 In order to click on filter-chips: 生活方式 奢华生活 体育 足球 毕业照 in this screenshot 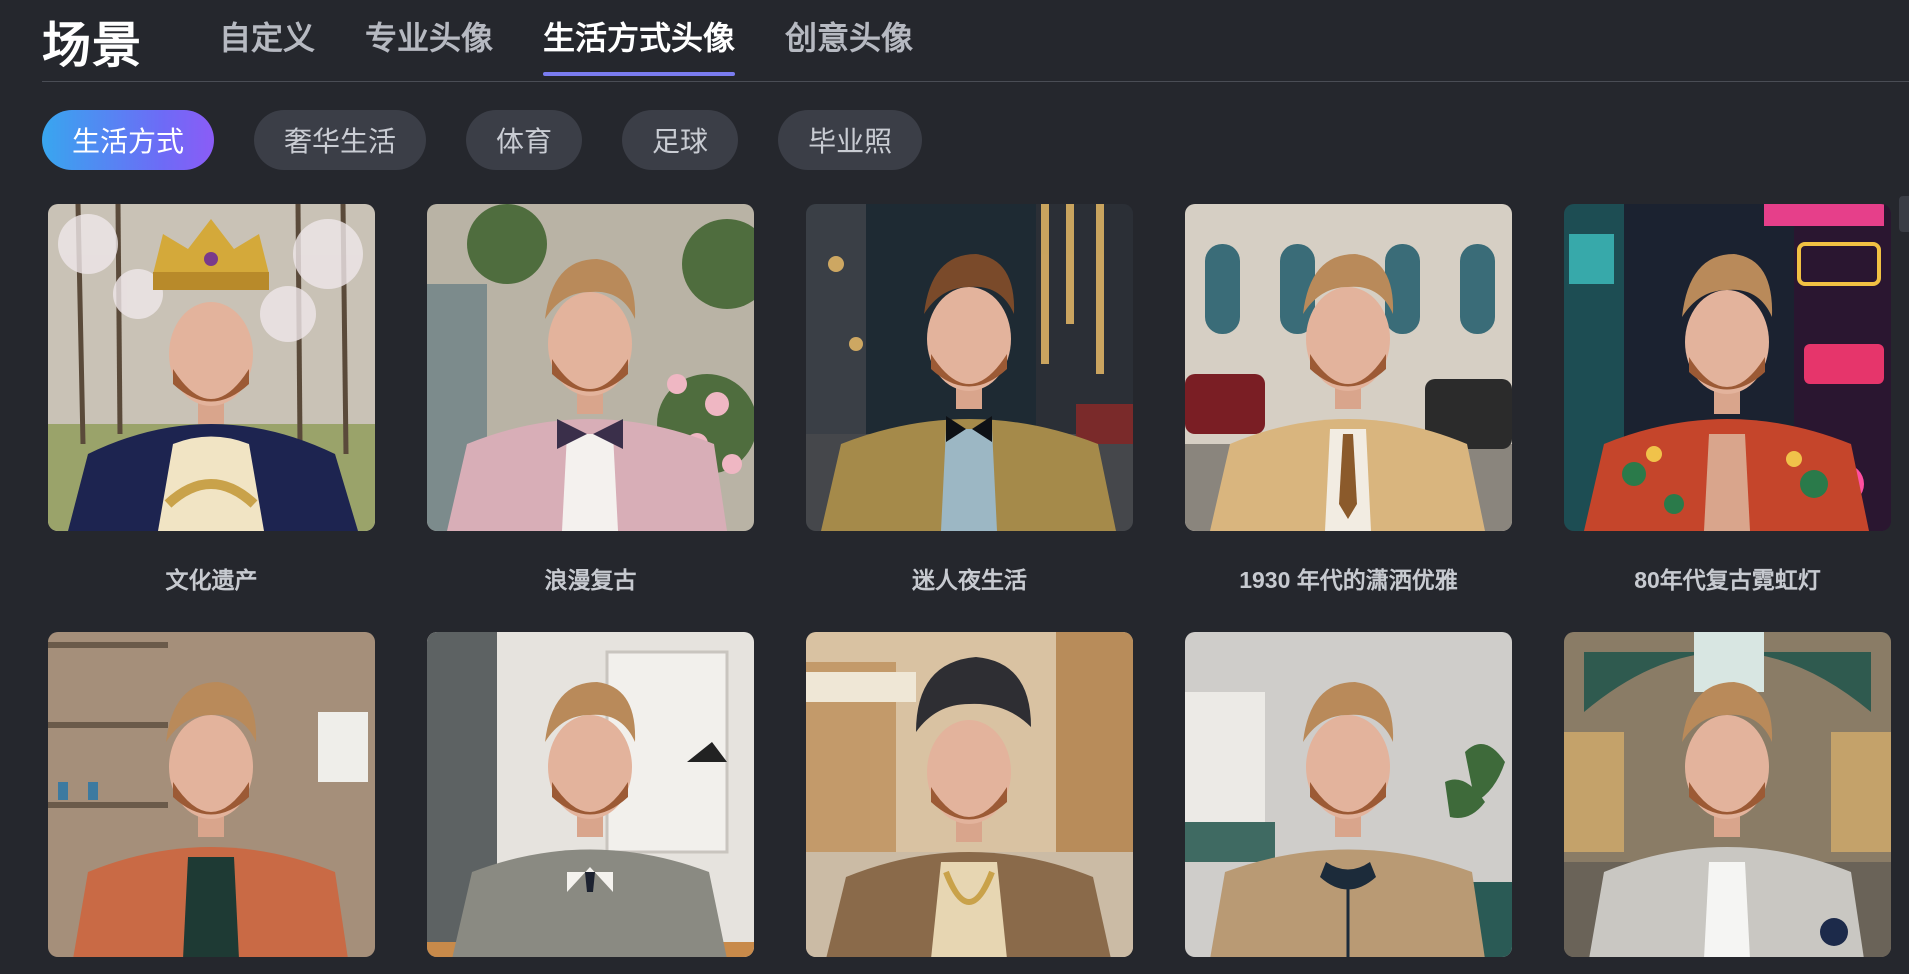, I will do `click(482, 140)`.